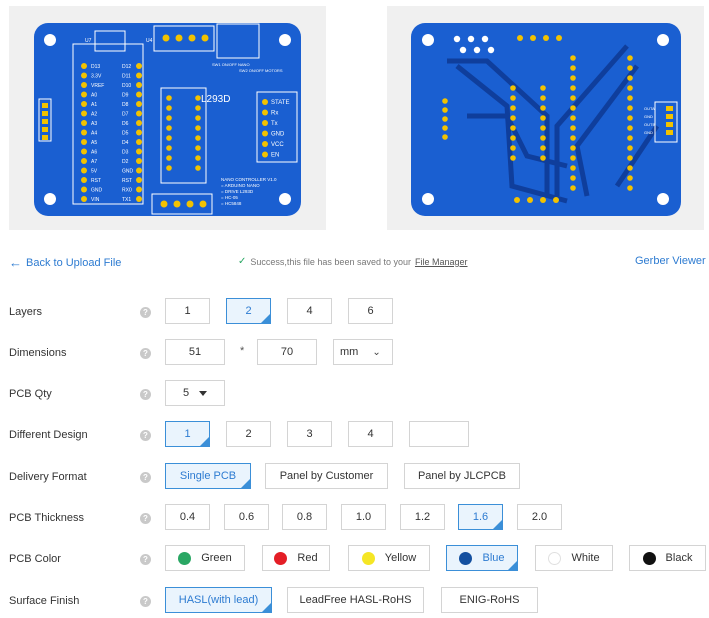  Describe the element at coordinates (94, 172) in the screenshot. I see `pin-label: 5V` at that location.